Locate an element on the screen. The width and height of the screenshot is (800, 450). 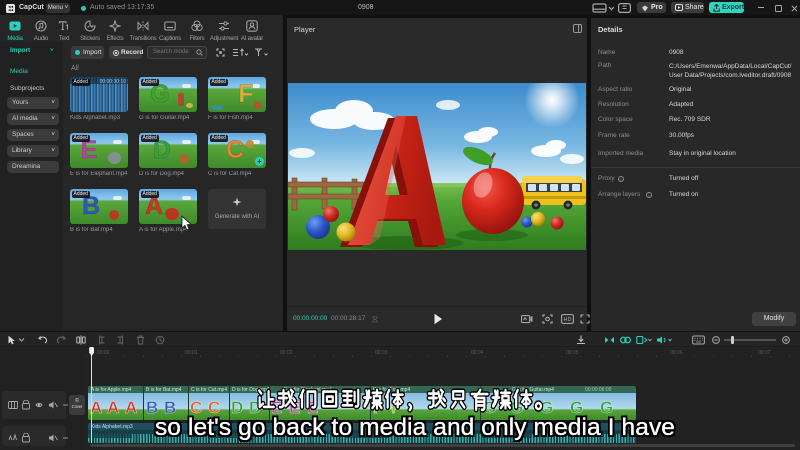
svg-text: HD is located at coordinates (568, 320).